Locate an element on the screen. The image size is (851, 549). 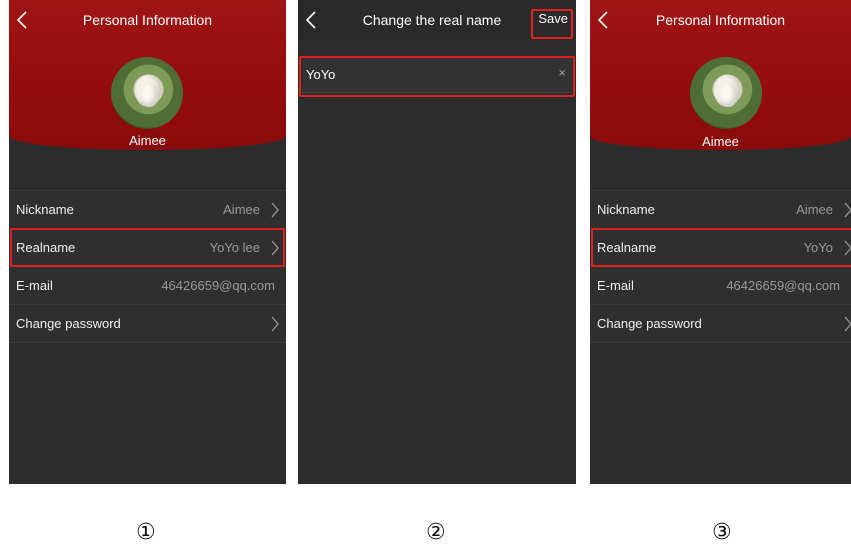
realname-field: × is located at coordinates (437, 74).